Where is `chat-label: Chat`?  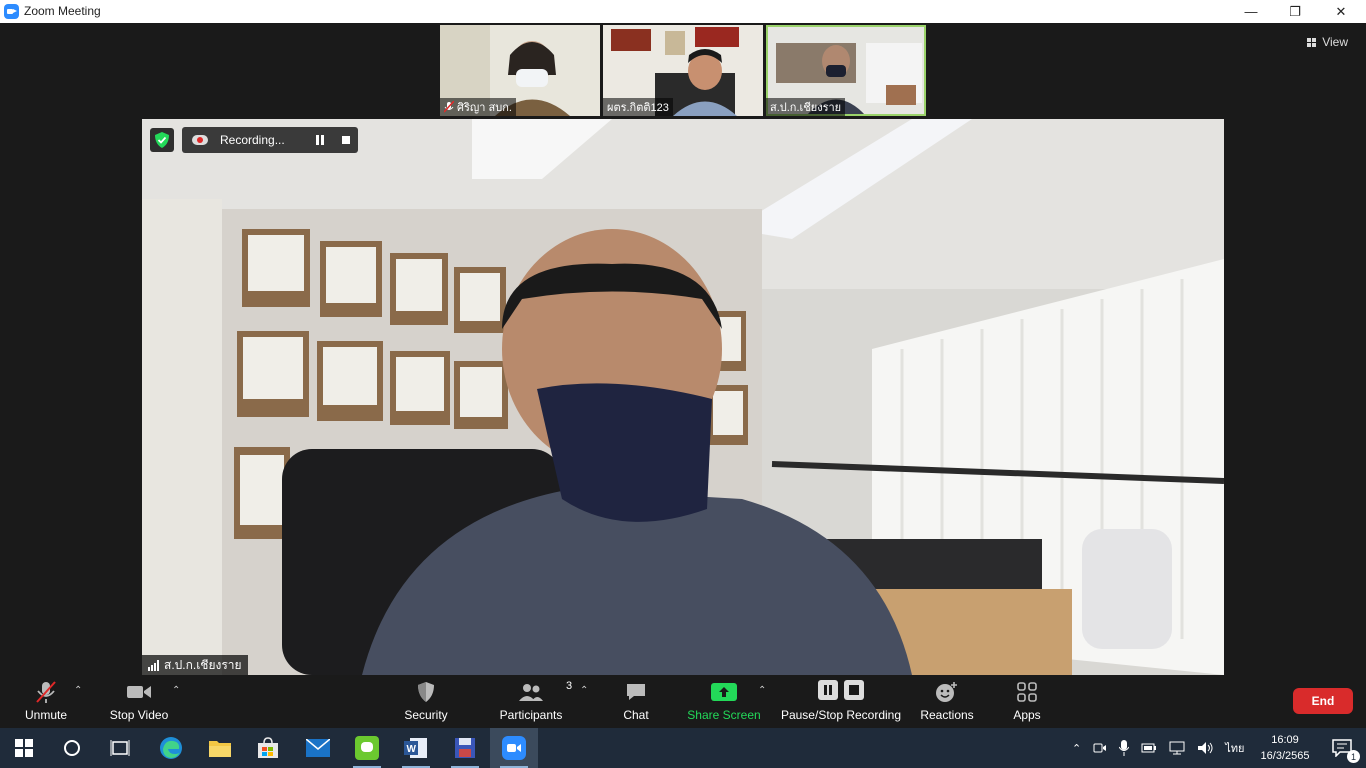 chat-label: Chat is located at coordinates (636, 715).